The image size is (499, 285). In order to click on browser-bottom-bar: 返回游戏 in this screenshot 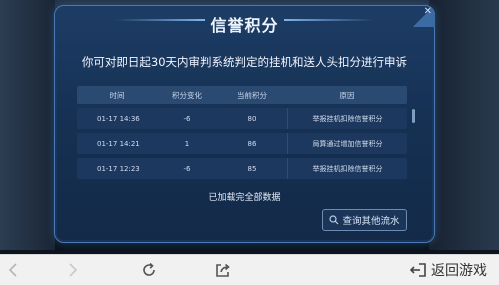, I will do `click(249, 269)`.